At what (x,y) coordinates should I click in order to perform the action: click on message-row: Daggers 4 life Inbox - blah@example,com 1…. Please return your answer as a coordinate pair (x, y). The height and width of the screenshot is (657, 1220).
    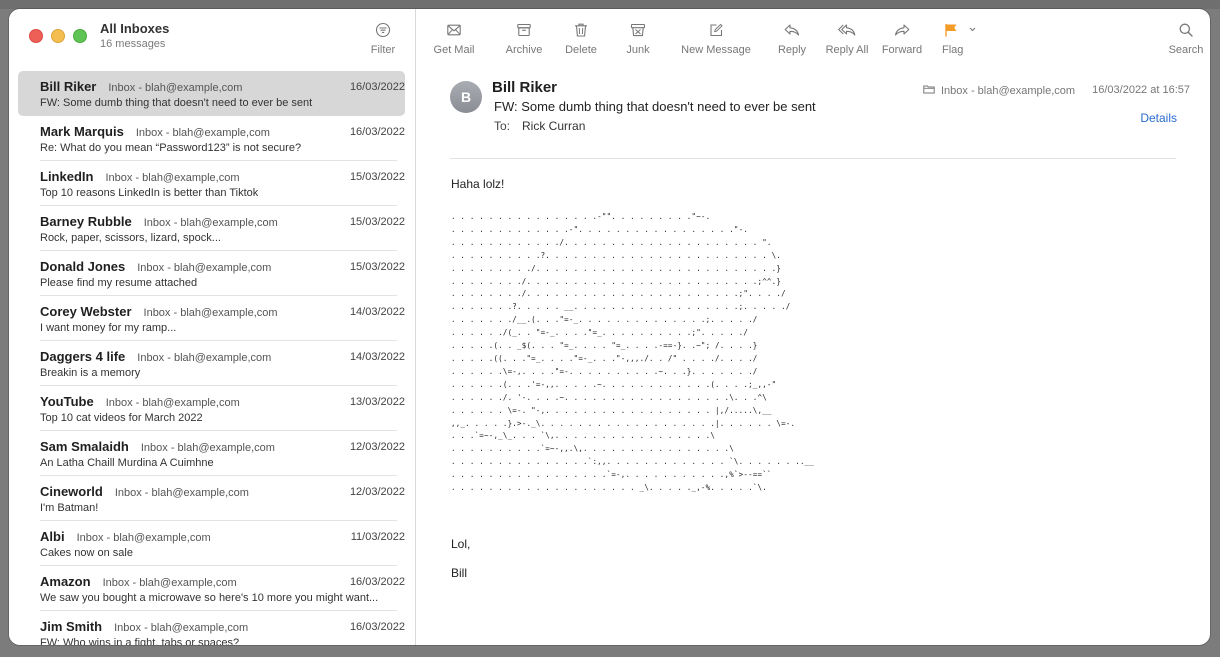
    Looking at the image, I should click on (211, 363).